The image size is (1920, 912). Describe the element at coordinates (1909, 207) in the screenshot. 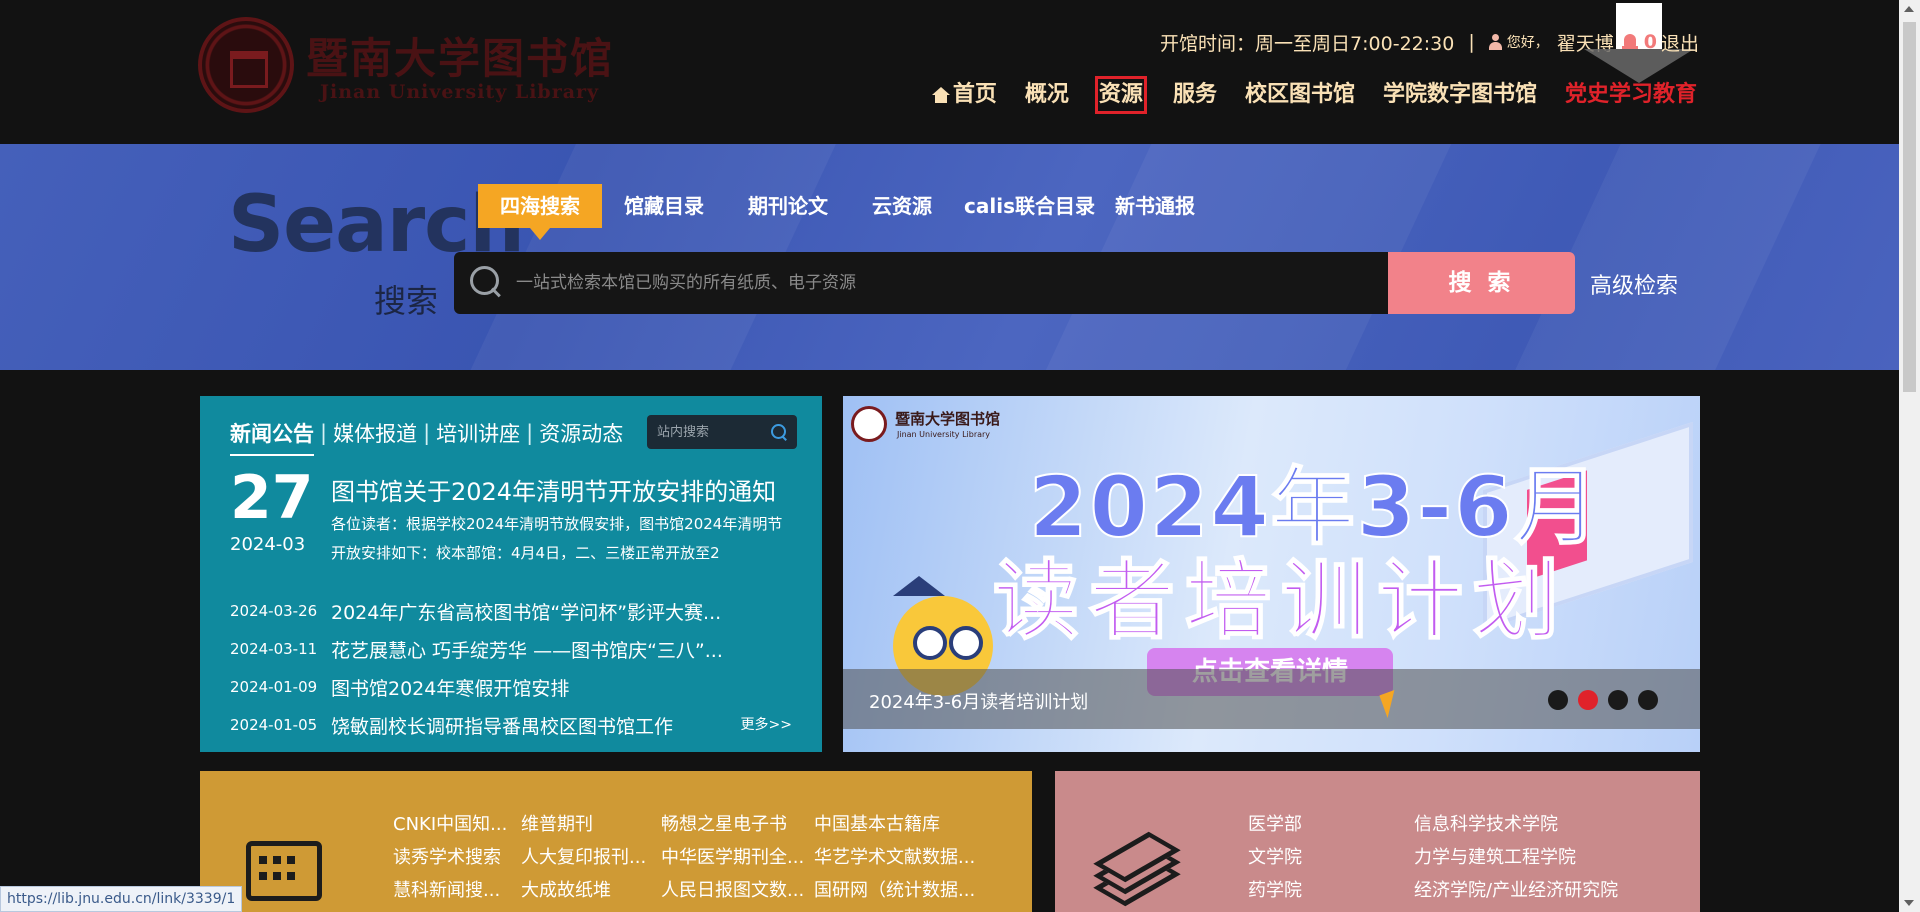

I see `scroll-thumb` at that location.